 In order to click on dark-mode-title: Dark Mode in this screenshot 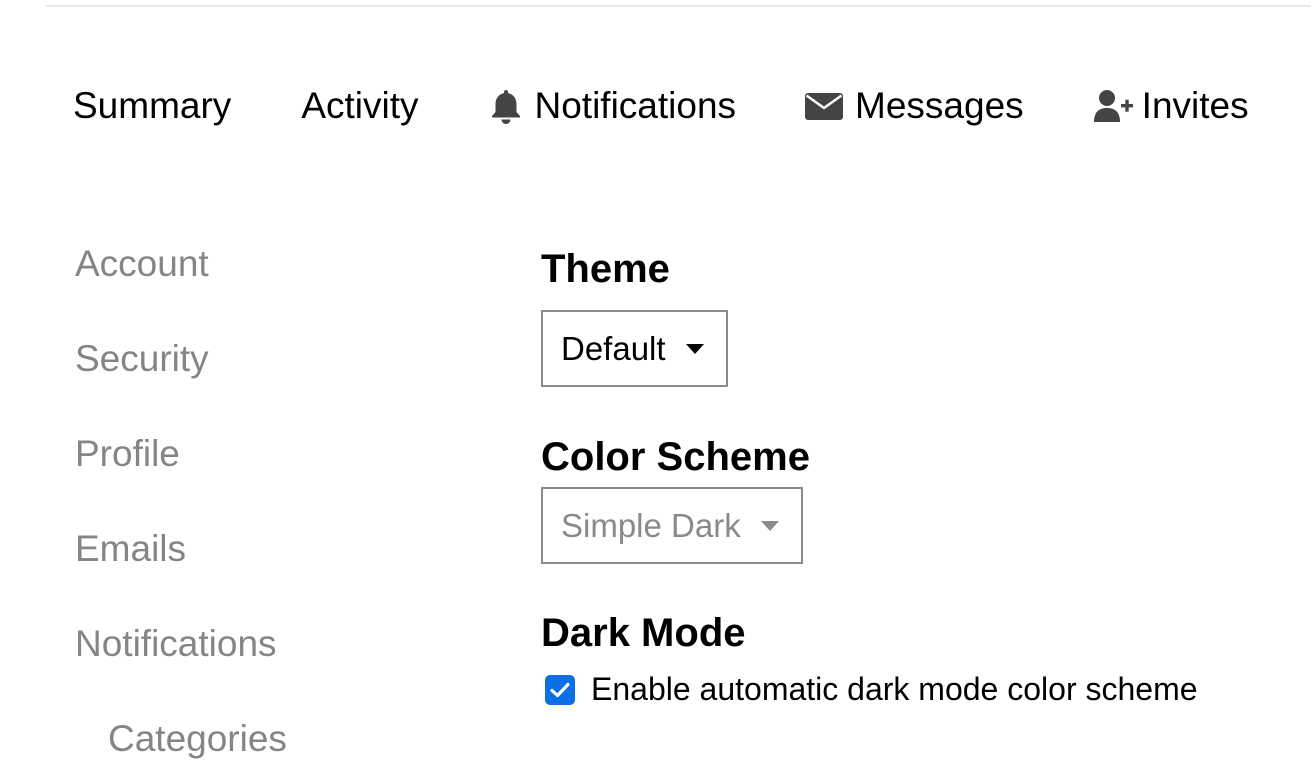, I will do `click(643, 633)`.